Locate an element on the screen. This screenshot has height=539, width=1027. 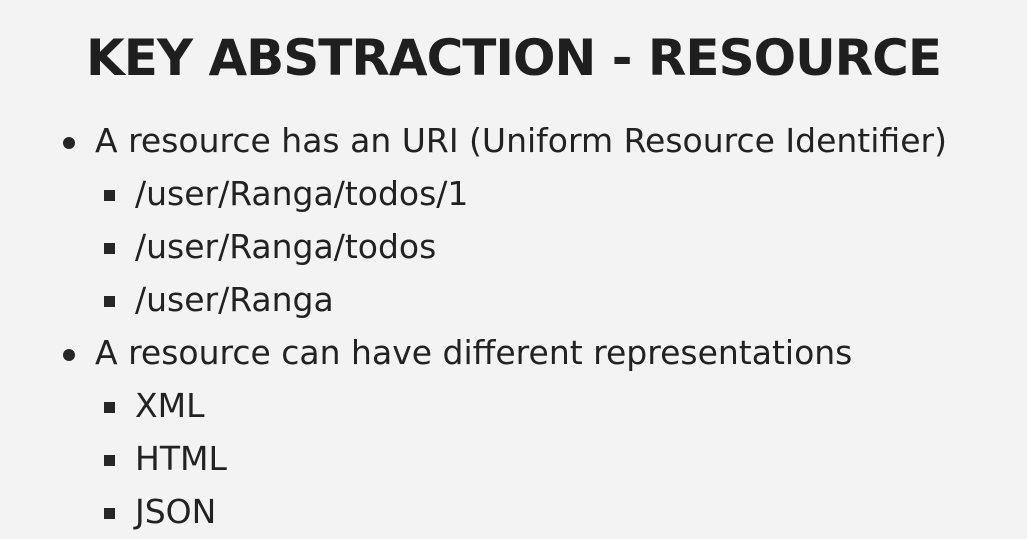
sub-bullet-text: XML is located at coordinates (170, 405).